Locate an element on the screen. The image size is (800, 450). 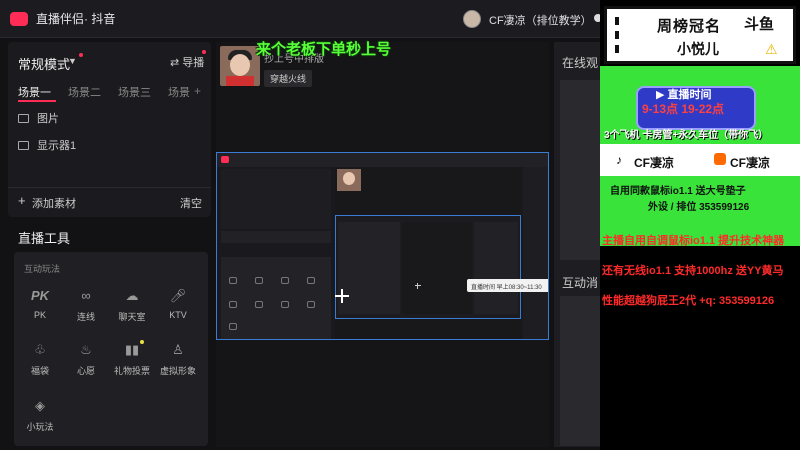
tools-title: 直播工具 is located at coordinates (44, 238).